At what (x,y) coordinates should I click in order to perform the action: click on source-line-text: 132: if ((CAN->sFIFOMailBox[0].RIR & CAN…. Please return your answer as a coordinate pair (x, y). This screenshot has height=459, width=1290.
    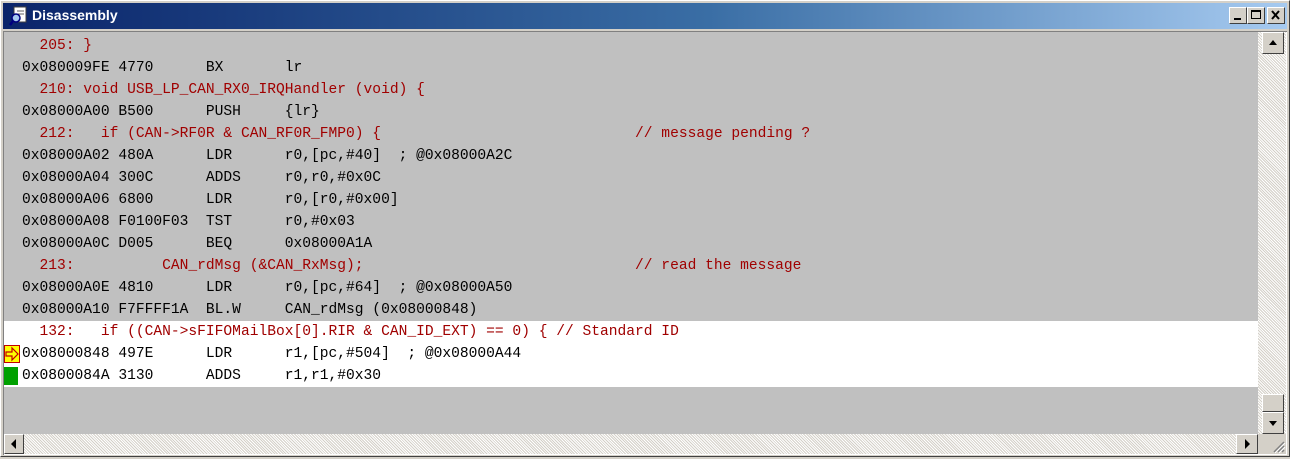
    Looking at the image, I should click on (350, 332).